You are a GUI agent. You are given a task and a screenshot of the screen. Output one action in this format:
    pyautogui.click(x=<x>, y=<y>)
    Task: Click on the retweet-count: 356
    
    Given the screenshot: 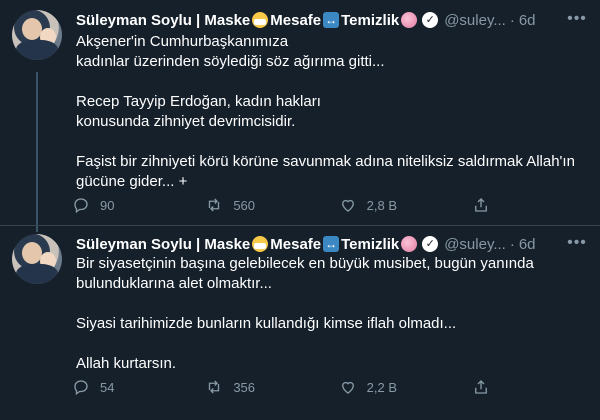 What is the action you would take?
    pyautogui.click(x=244, y=387)
    